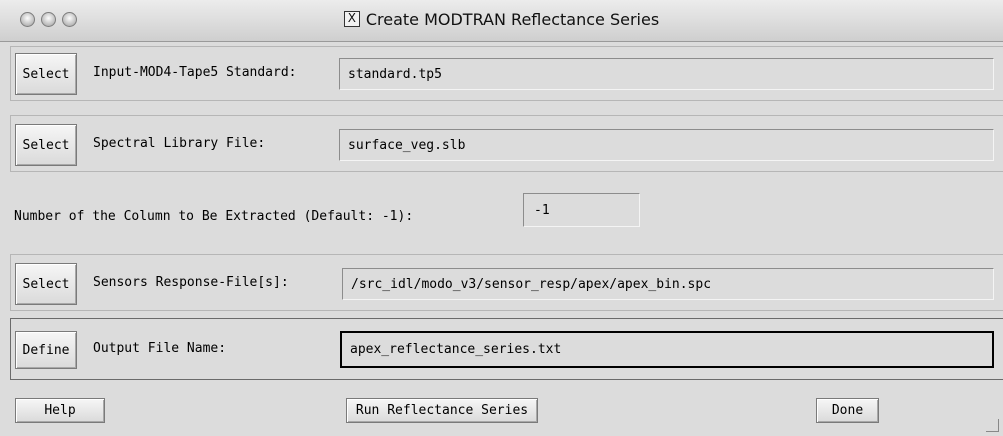  I want to click on run-reflectance-series-button: Run Reflectance Series, so click(442, 410).